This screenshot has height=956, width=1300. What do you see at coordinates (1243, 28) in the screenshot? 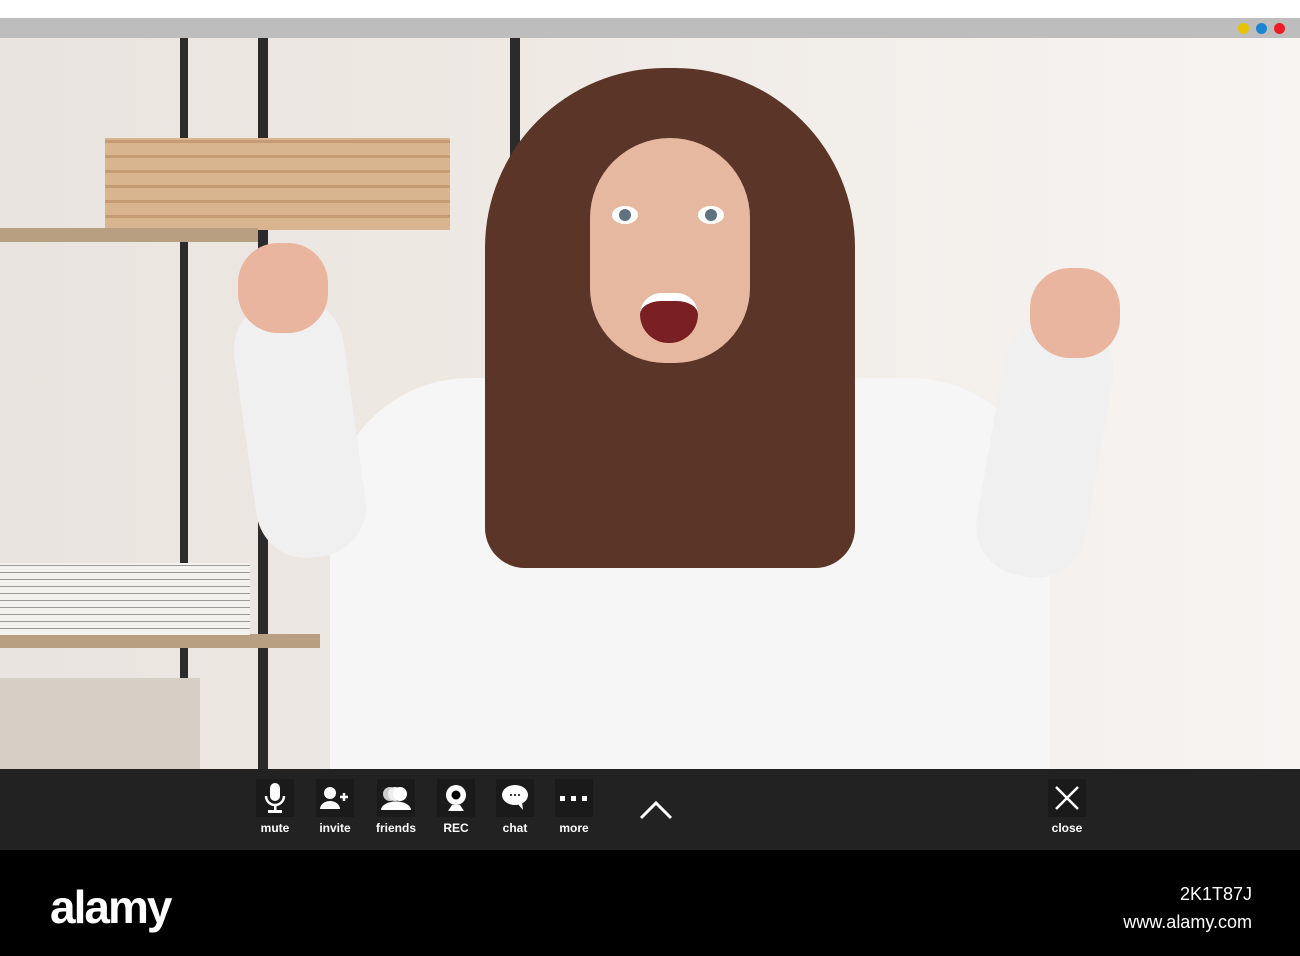
I see `minimize-window-button` at bounding box center [1243, 28].